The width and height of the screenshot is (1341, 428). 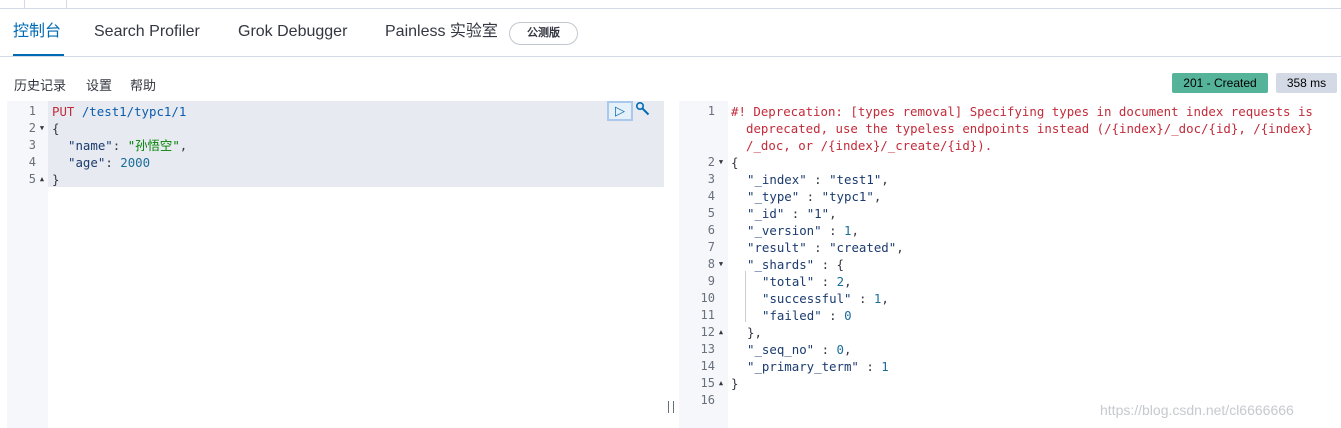 What do you see at coordinates (711, 281) in the screenshot?
I see `line-number: 9` at bounding box center [711, 281].